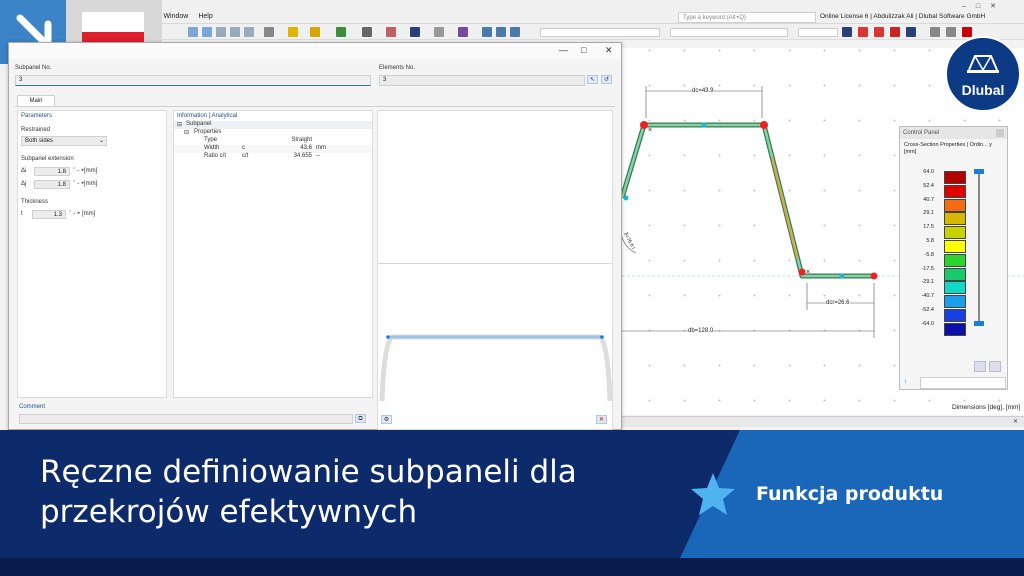 The image size is (1024, 576). I want to click on tree-row: ⊟ Subpanel, so click(273, 125).